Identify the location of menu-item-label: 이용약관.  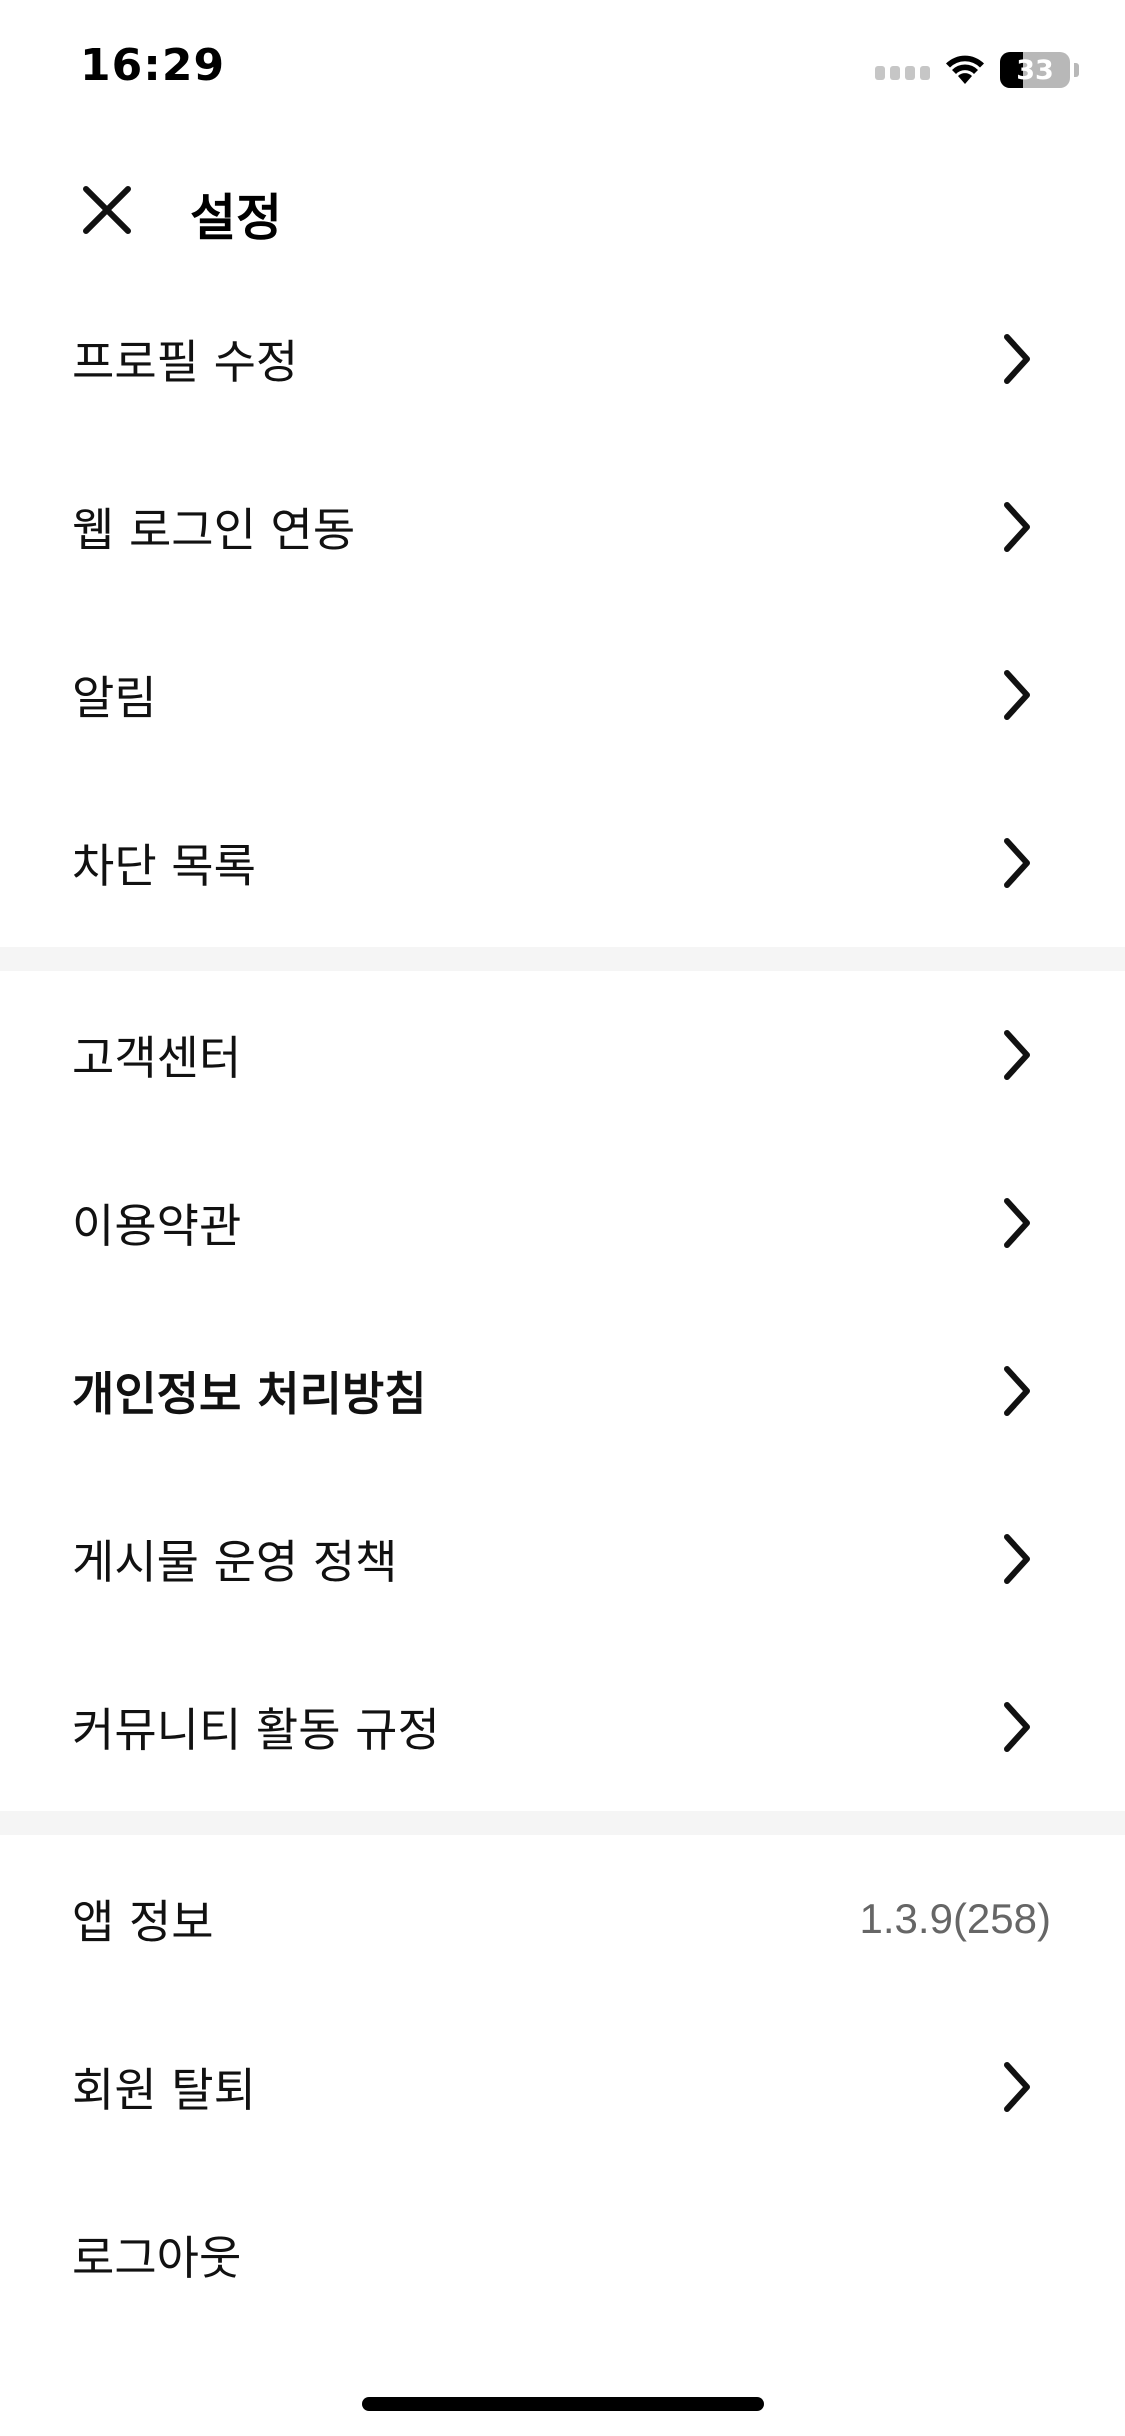
(157, 1226).